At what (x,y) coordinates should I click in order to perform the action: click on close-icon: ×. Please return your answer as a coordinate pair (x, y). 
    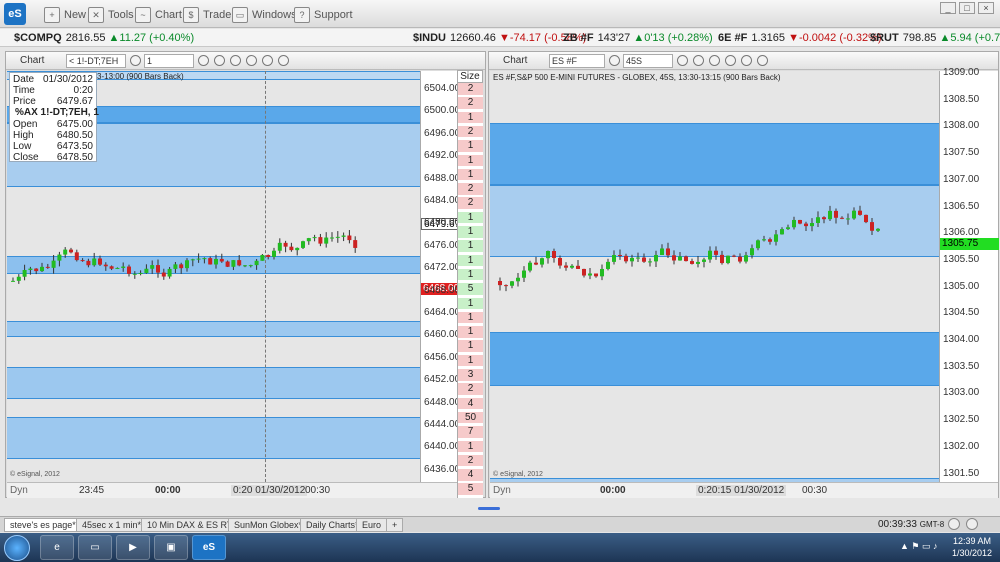
    Looking at the image, I should click on (986, 8).